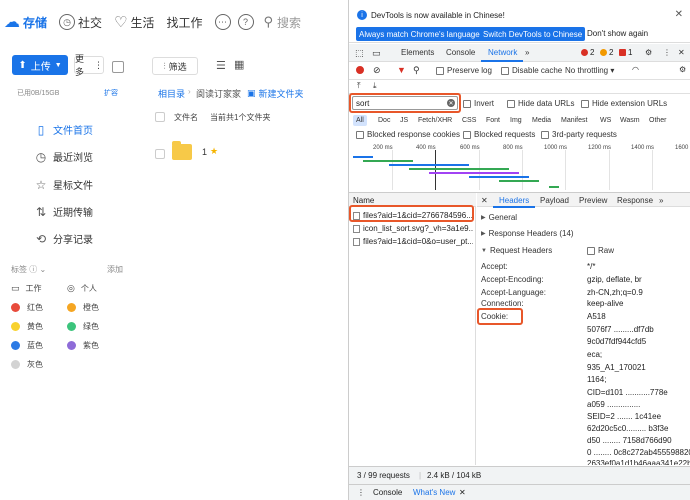 This screenshot has width=690, height=500. What do you see at coordinates (434, 492) in the screenshot?
I see `drawer-tab-whats-new: What's New` at bounding box center [434, 492].